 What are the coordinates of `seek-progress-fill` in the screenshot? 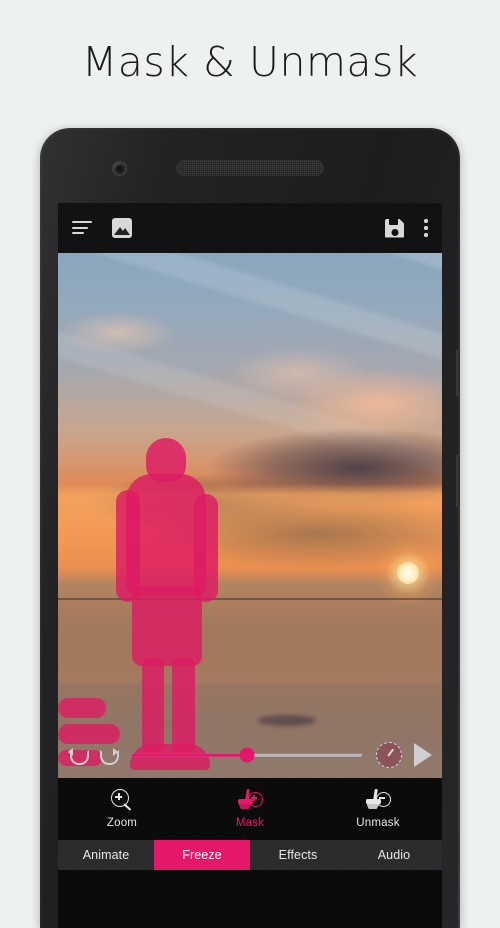 It's located at (189, 755).